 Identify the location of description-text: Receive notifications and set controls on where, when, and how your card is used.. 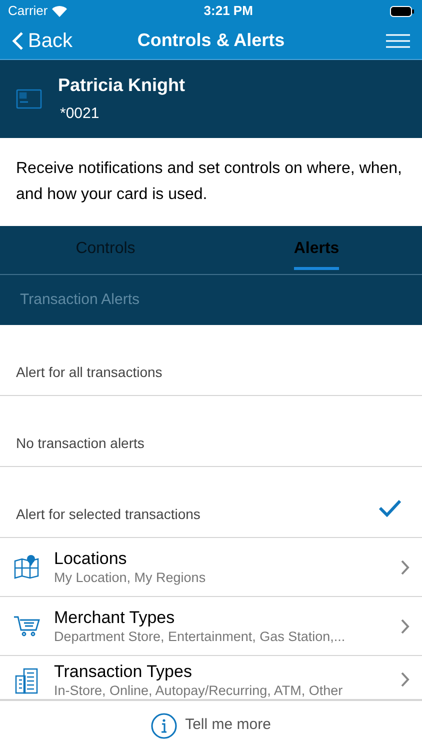
(209, 182).